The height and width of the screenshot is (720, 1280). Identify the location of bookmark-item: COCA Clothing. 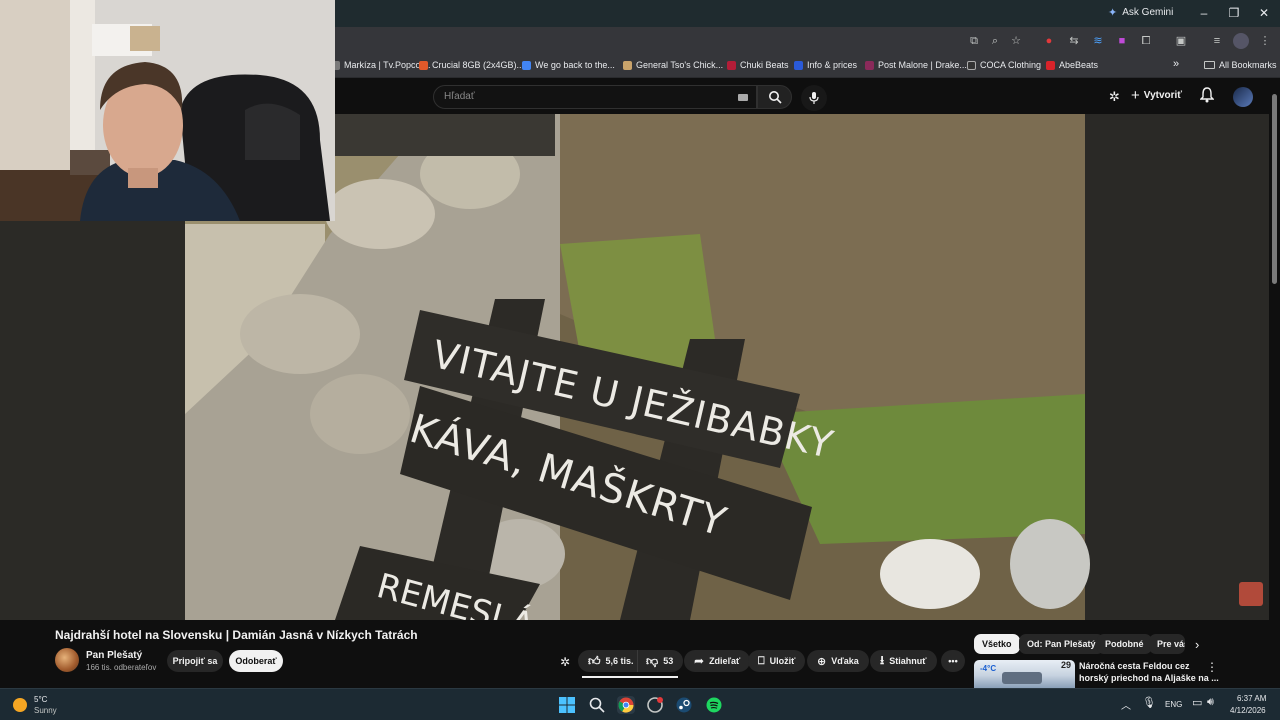
(1004, 65).